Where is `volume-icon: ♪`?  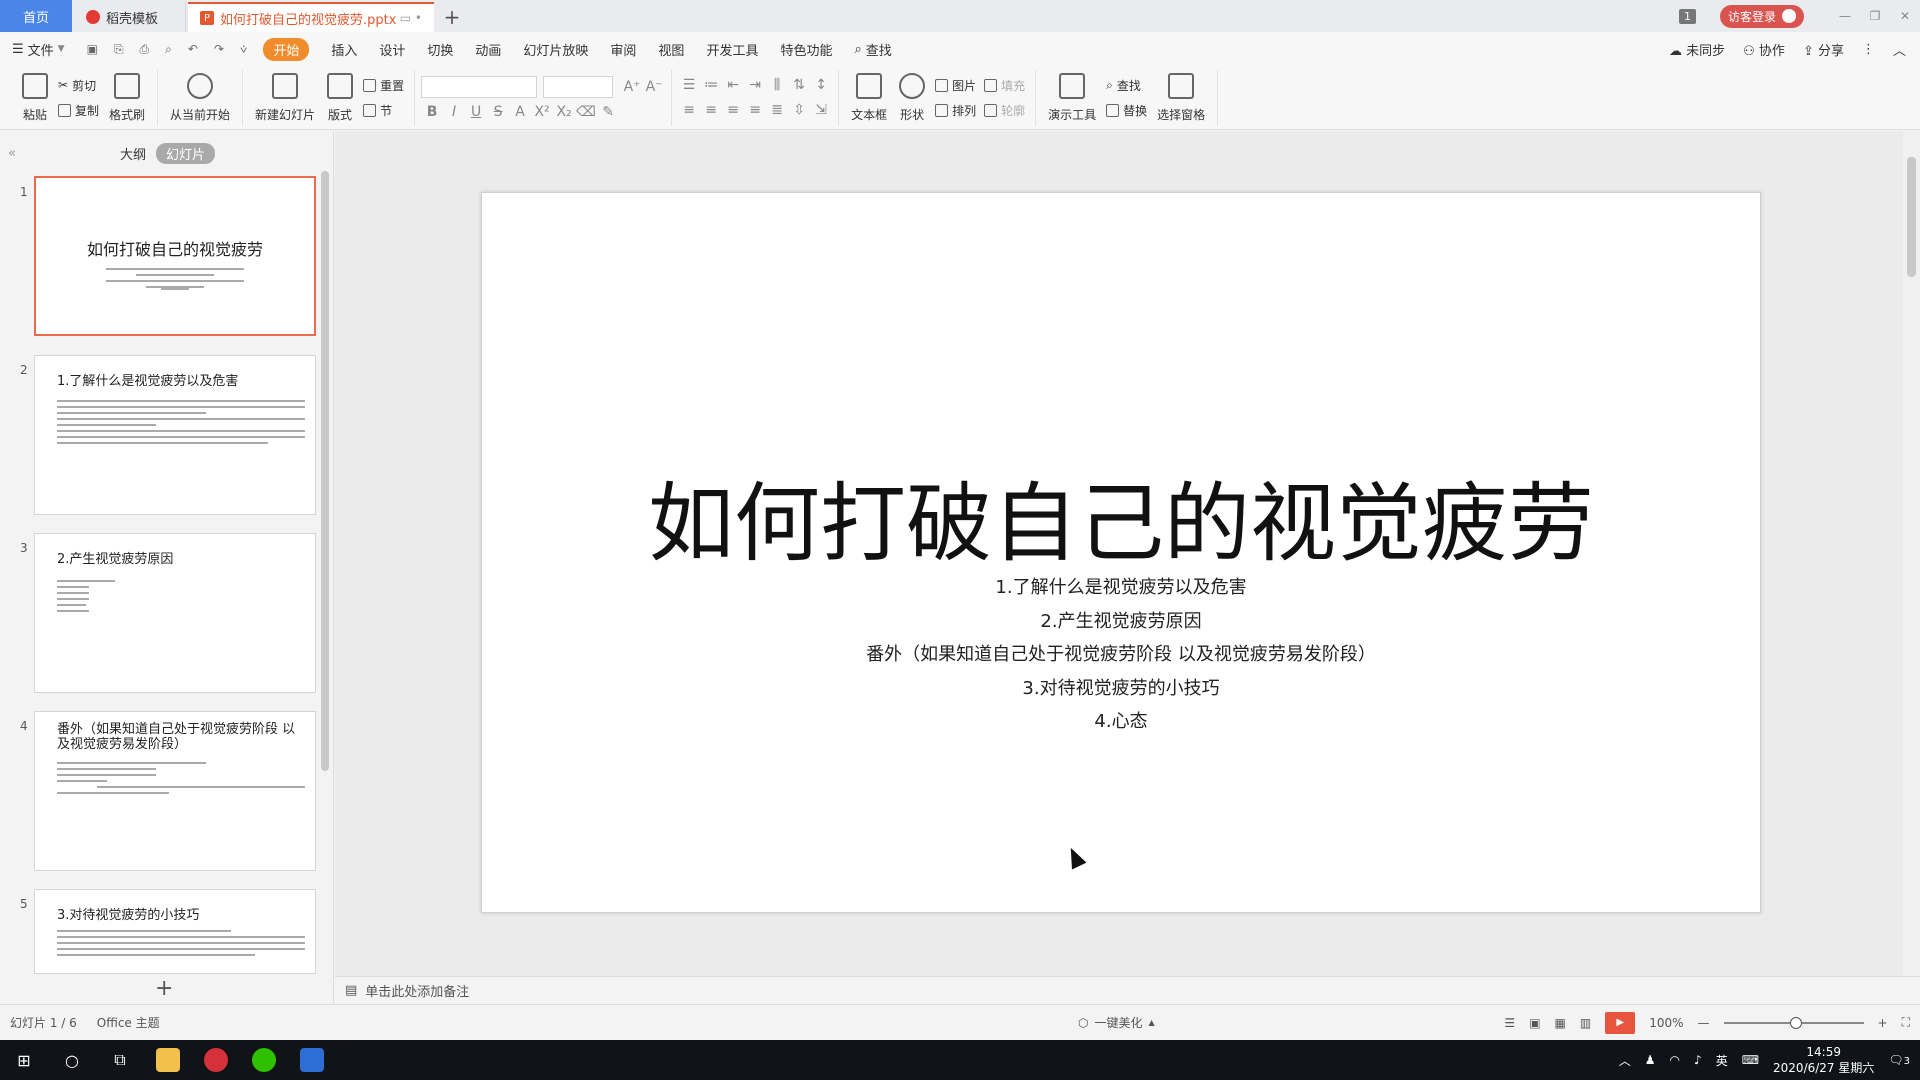 volume-icon: ♪ is located at coordinates (1698, 1060).